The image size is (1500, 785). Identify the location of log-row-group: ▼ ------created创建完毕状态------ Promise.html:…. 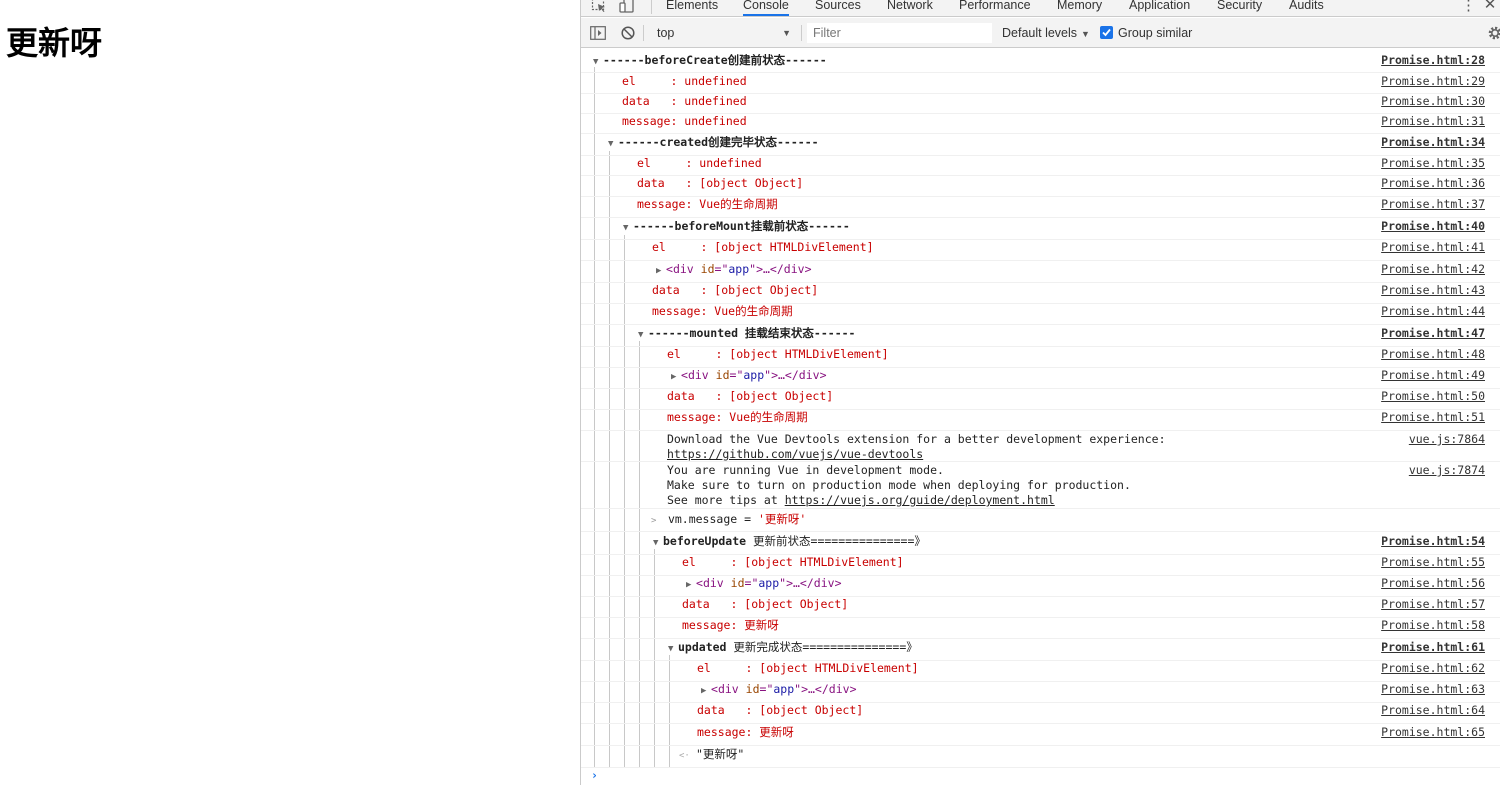
(1040, 145).